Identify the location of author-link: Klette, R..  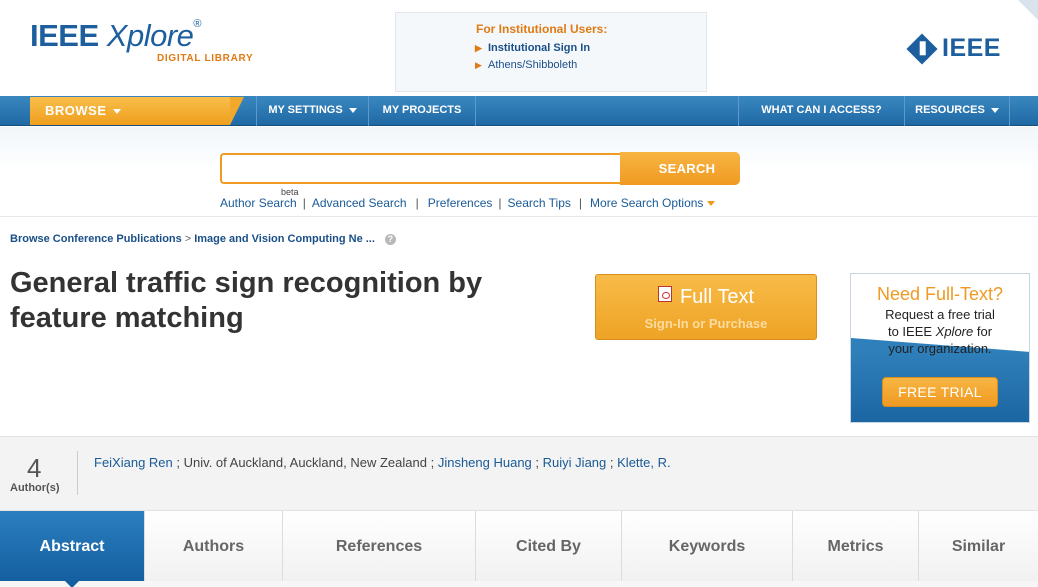
(643, 462).